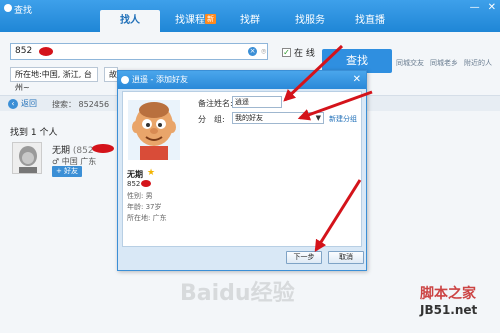 This screenshot has width=500, height=333. Describe the element at coordinates (343, 119) in the screenshot. I see `new-group-link: 新建分组` at that location.